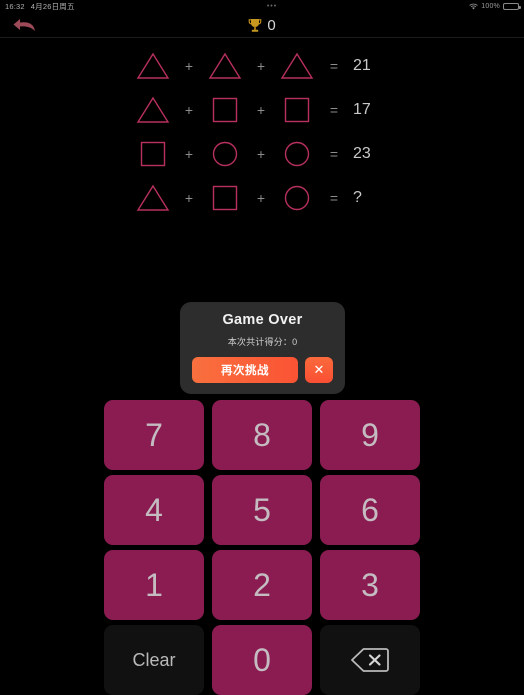 The image size is (524, 695). What do you see at coordinates (490, 6) in the screenshot?
I see `battery-percent: 100%` at bounding box center [490, 6].